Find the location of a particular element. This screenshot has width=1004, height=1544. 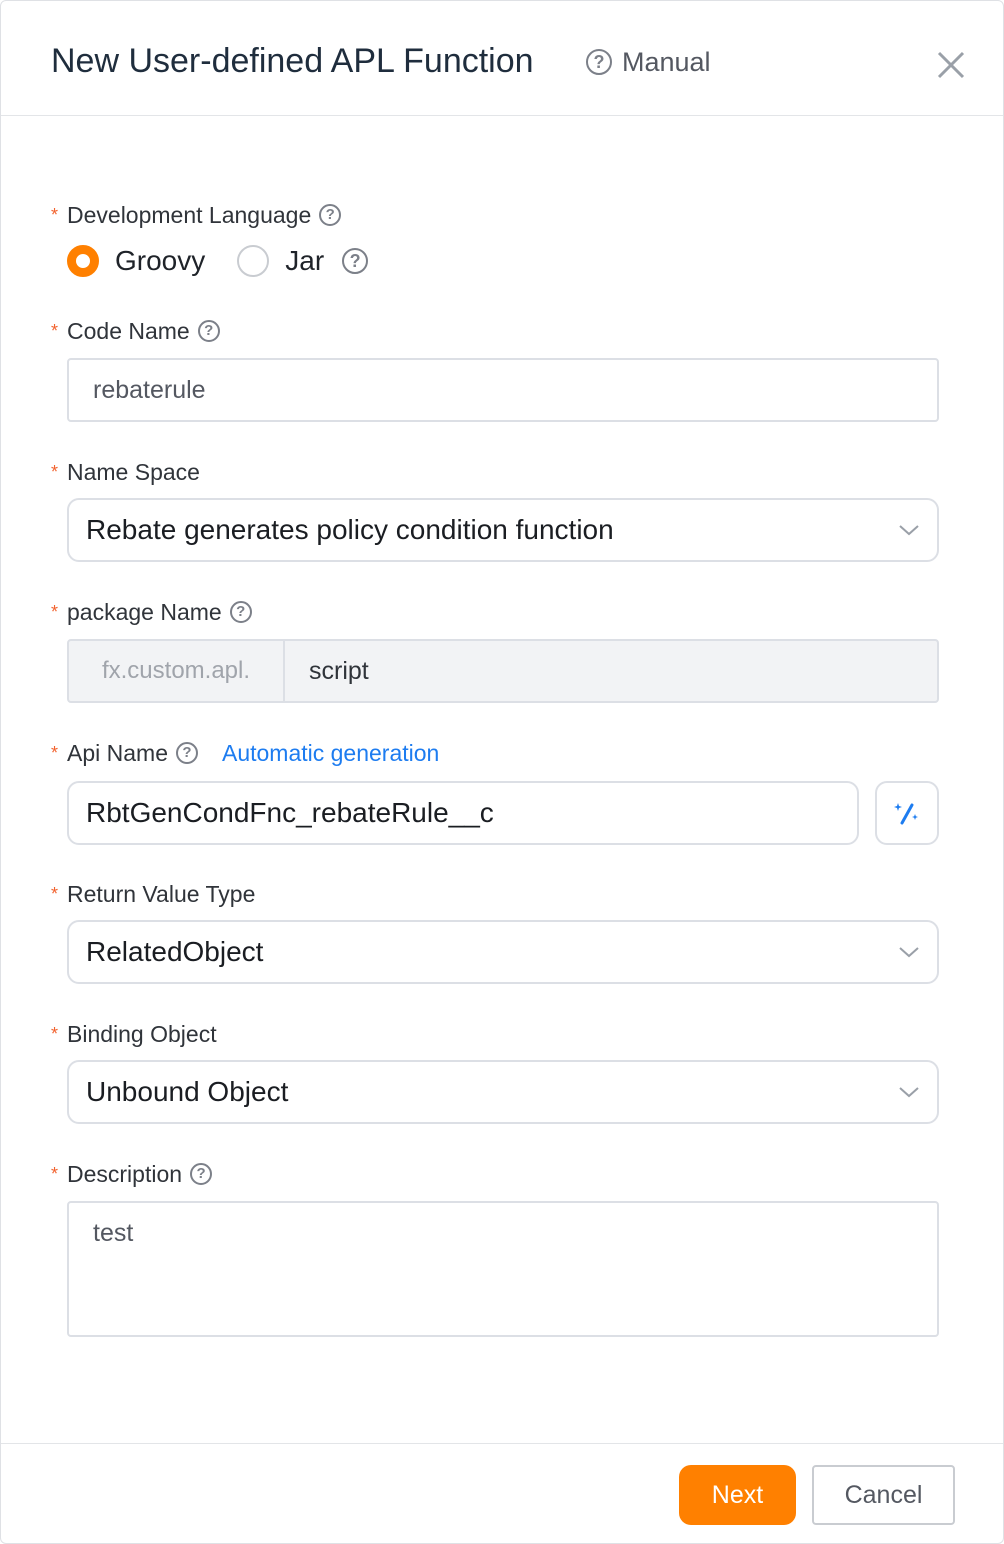

api-name-input: RbtGenCondFnc_rebateRule__c is located at coordinates (463, 813).